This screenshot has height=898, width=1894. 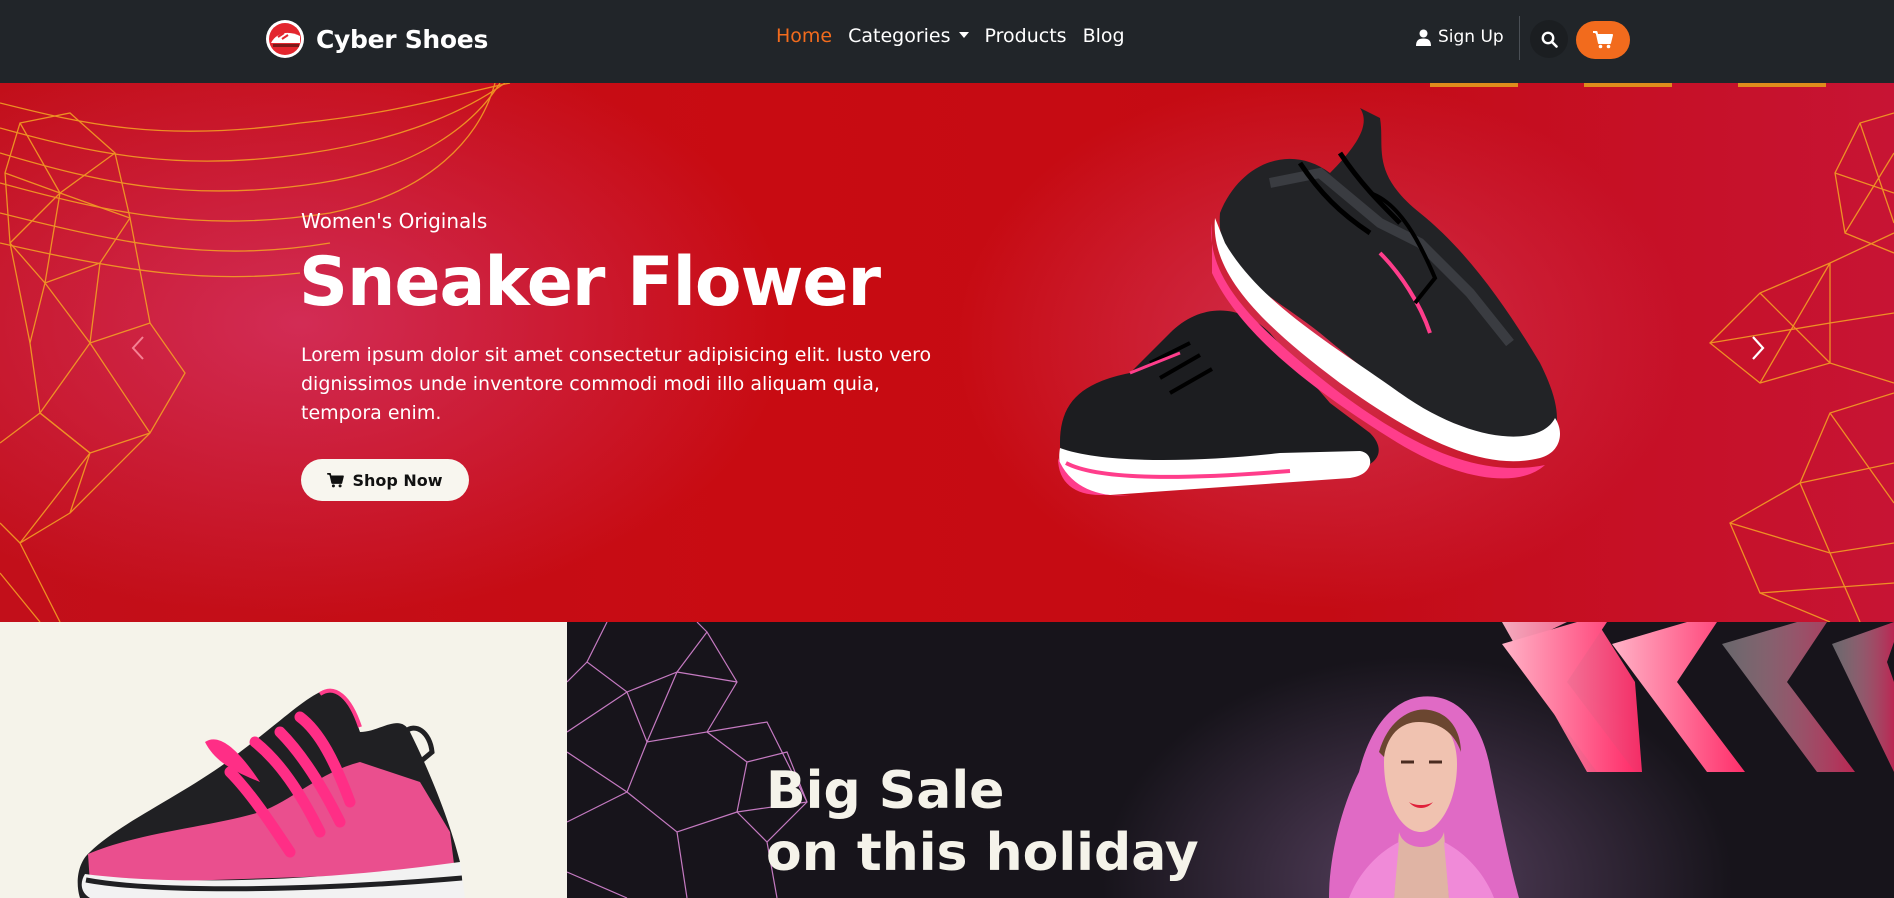 I want to click on nav-blog: Blog, so click(x=1104, y=36).